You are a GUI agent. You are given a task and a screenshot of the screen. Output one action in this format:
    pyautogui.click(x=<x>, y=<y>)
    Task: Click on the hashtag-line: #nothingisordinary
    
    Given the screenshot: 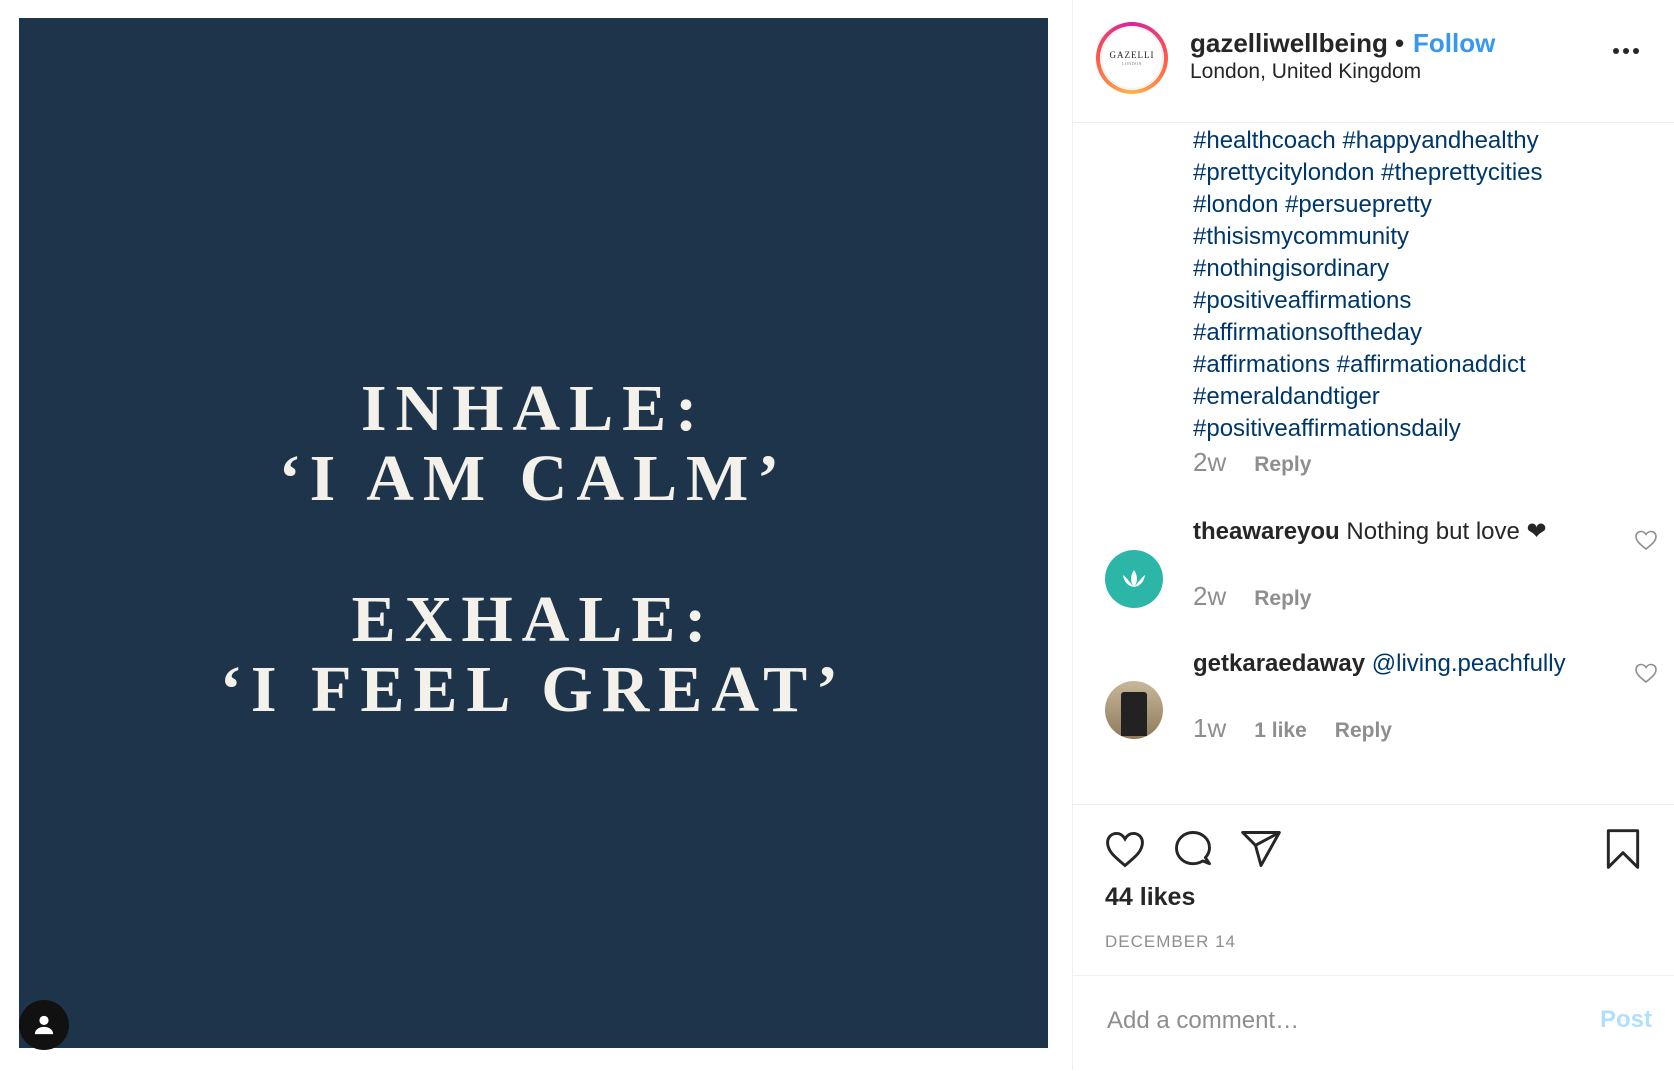 What is the action you would take?
    pyautogui.click(x=1428, y=269)
    